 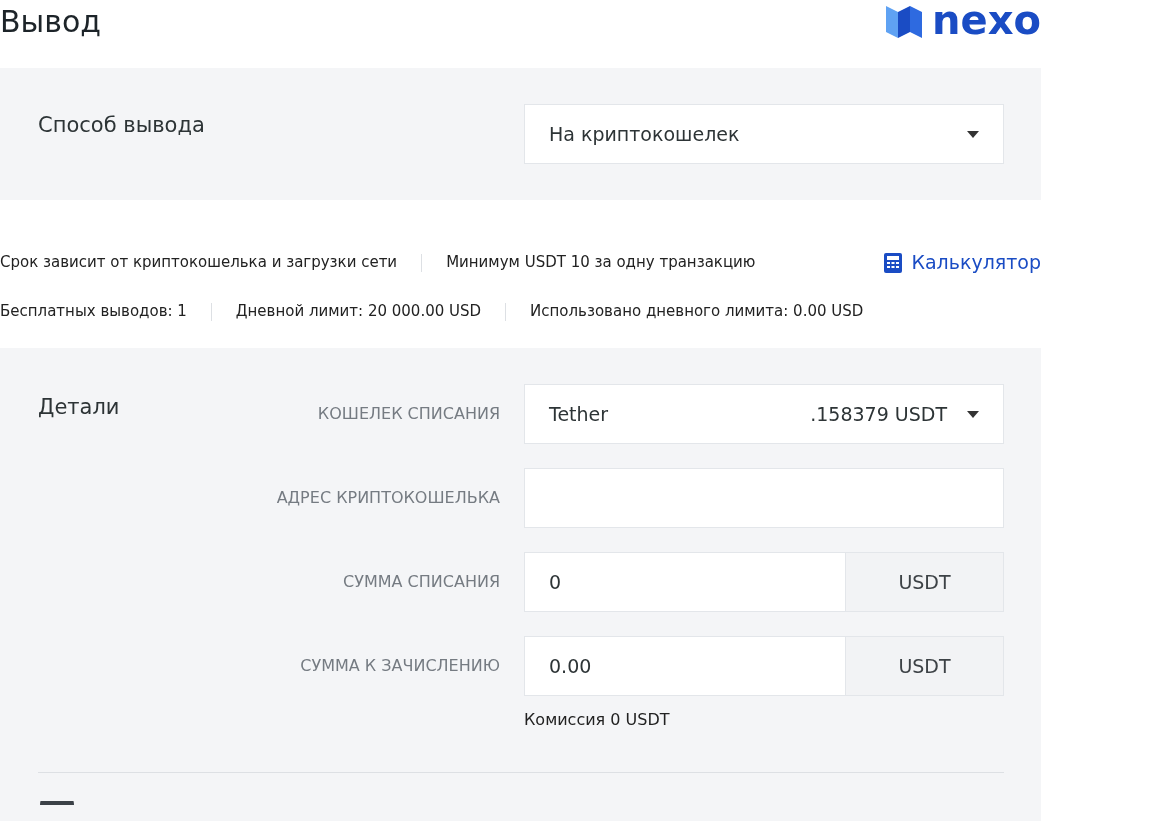 What do you see at coordinates (764, 134) in the screenshot?
I see `method-select: На криптокошелек` at bounding box center [764, 134].